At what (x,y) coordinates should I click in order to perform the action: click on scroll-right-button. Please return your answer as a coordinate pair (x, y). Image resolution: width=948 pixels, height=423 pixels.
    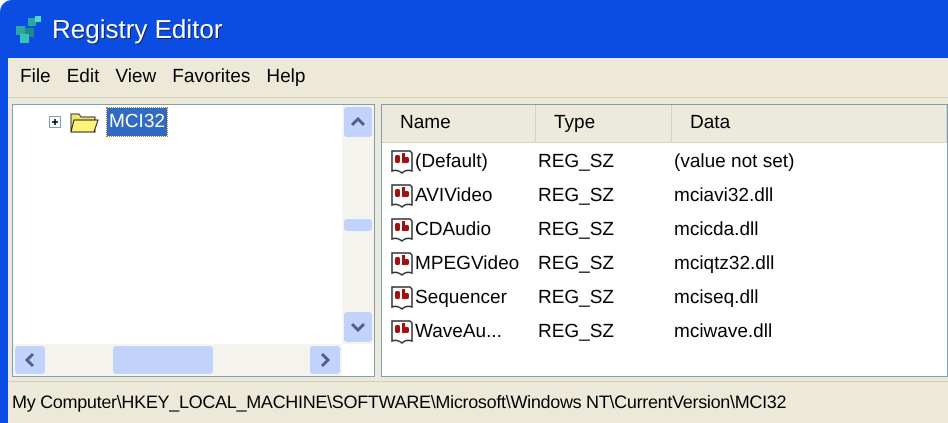
    Looking at the image, I should click on (325, 360).